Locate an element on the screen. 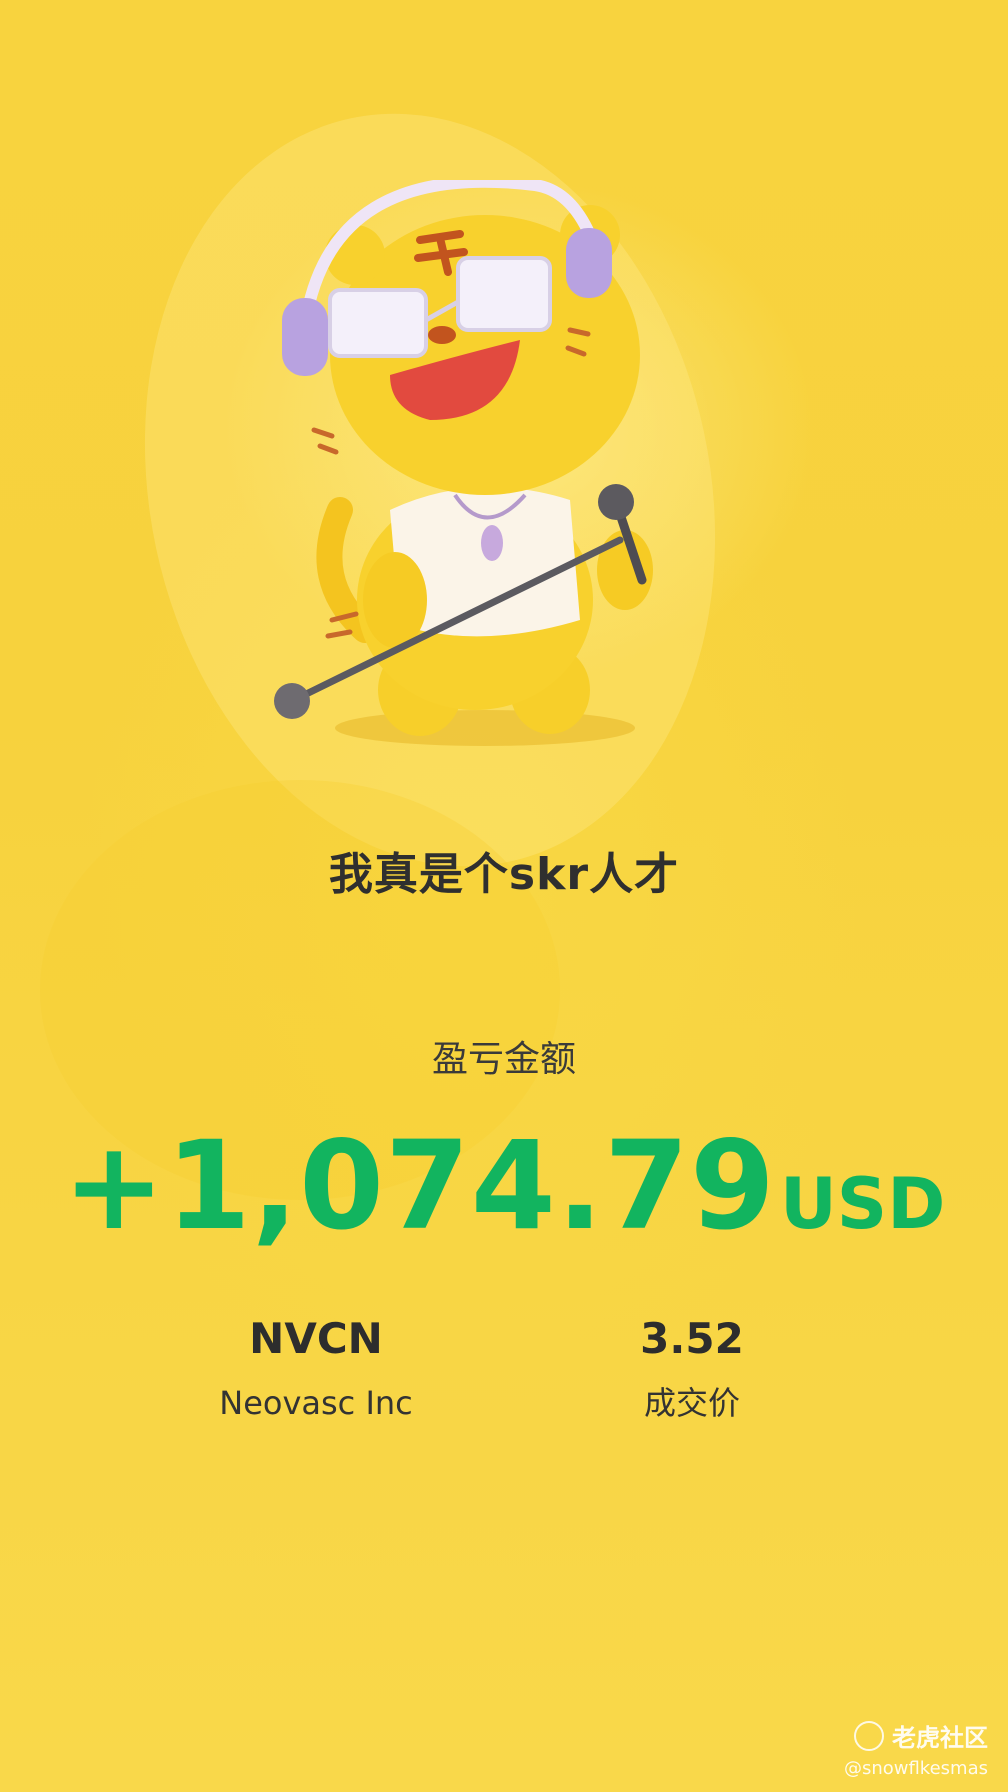 Image resolution: width=1008 pixels, height=1792 pixels. trade-price-value: 3.52 is located at coordinates (692, 1338).